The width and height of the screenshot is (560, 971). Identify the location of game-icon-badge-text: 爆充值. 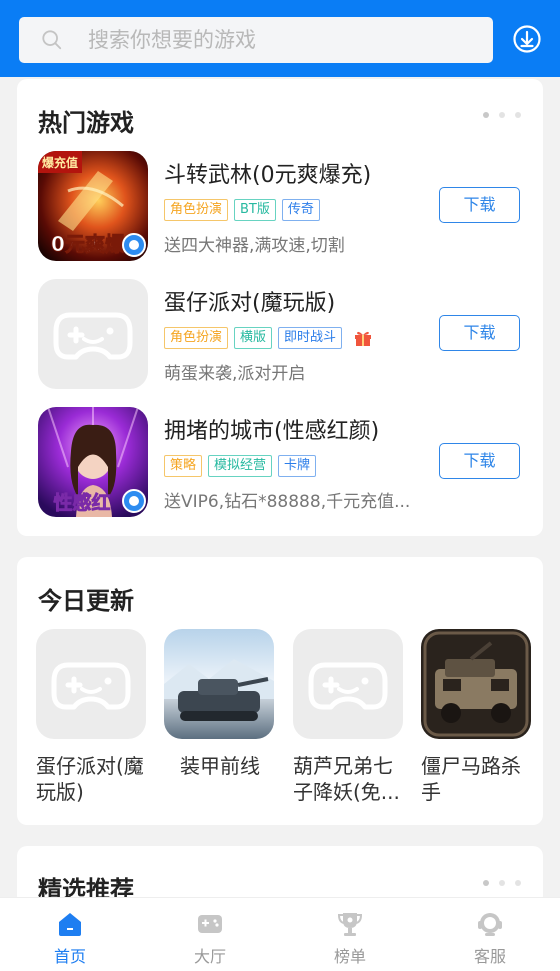
(60, 162).